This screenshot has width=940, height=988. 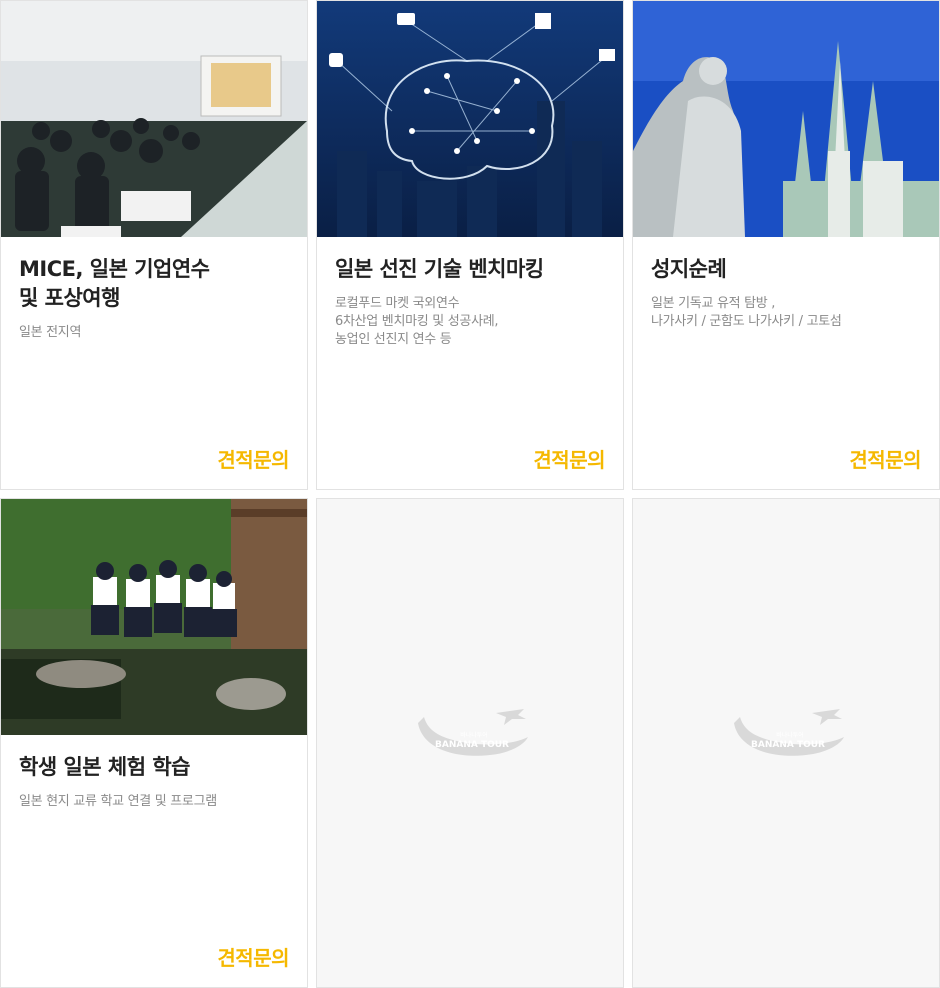 I want to click on ai-brain-network-photo, so click(x=470, y=119).